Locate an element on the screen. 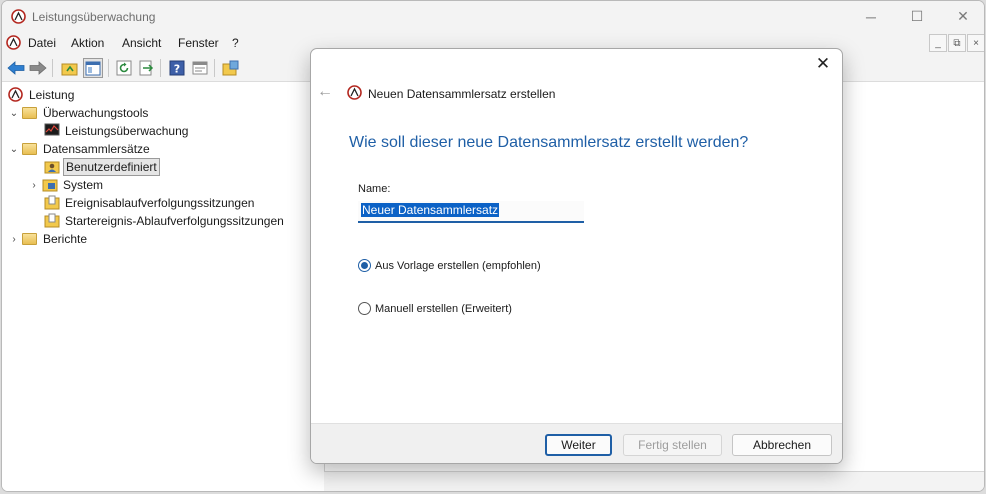 The height and width of the screenshot is (494, 986). new-icon is located at coordinates (231, 68).